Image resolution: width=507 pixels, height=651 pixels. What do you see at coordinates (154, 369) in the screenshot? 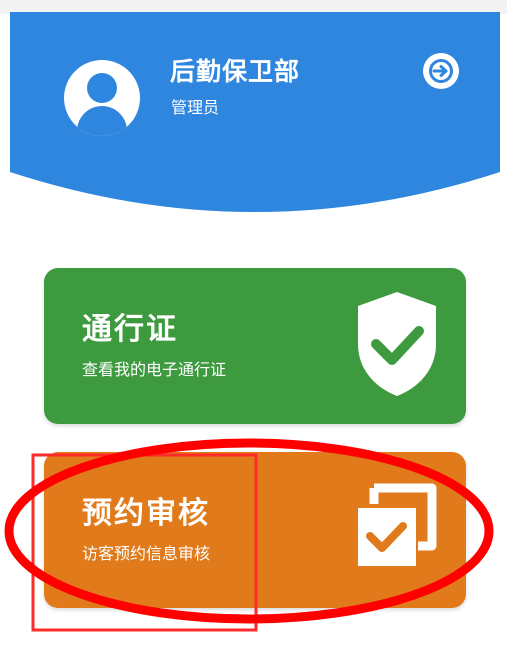
I see `pass-card-subtitle: 查看我的电子通行证` at bounding box center [154, 369].